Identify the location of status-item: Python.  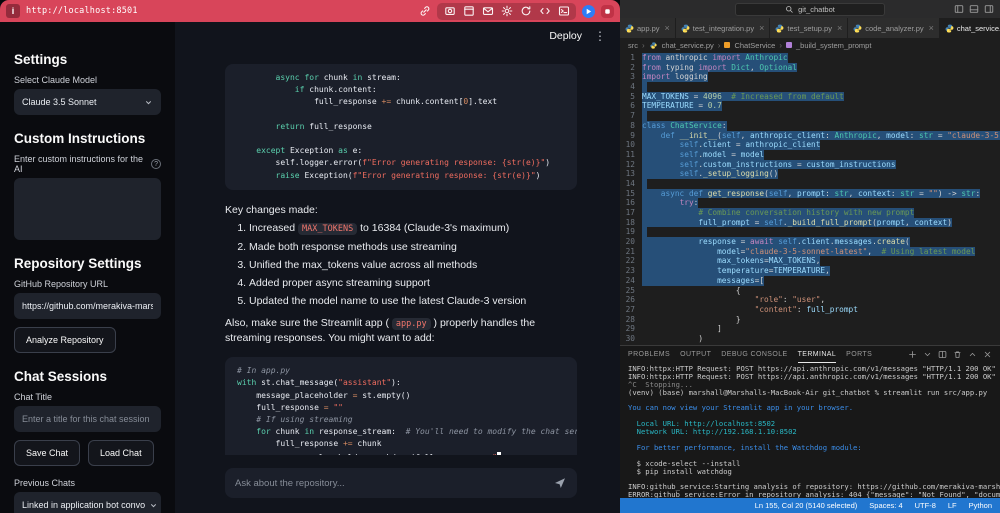
(980, 505).